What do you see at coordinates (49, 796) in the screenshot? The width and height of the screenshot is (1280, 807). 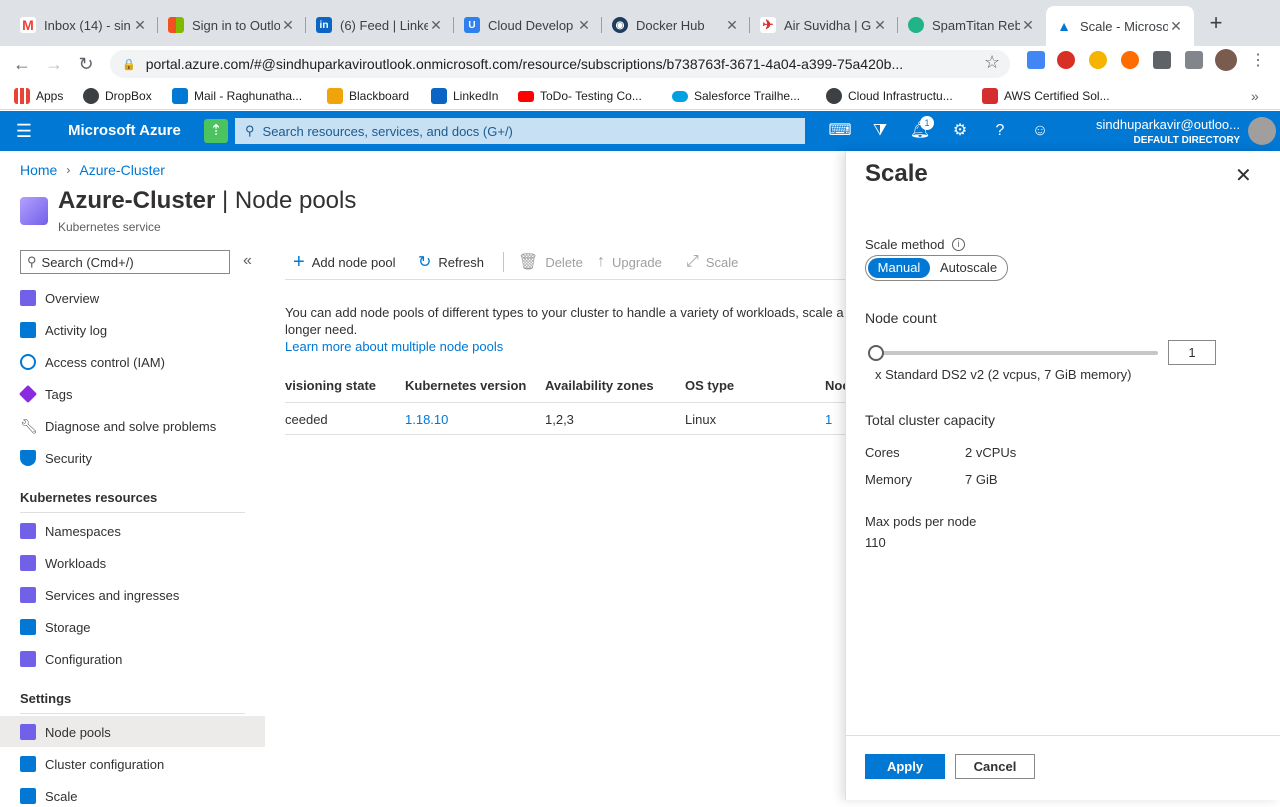 I see `sidebar-item-scale: Scale` at bounding box center [49, 796].